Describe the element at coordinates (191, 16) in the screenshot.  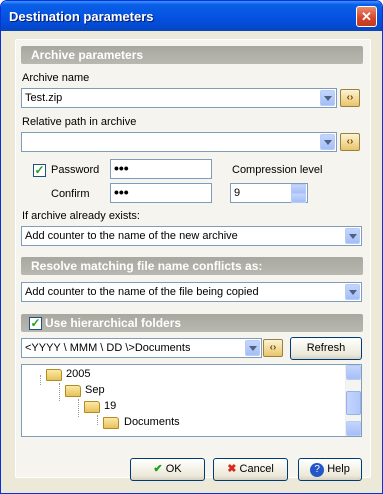
I see `title-bar: Destination parameters ✕` at that location.